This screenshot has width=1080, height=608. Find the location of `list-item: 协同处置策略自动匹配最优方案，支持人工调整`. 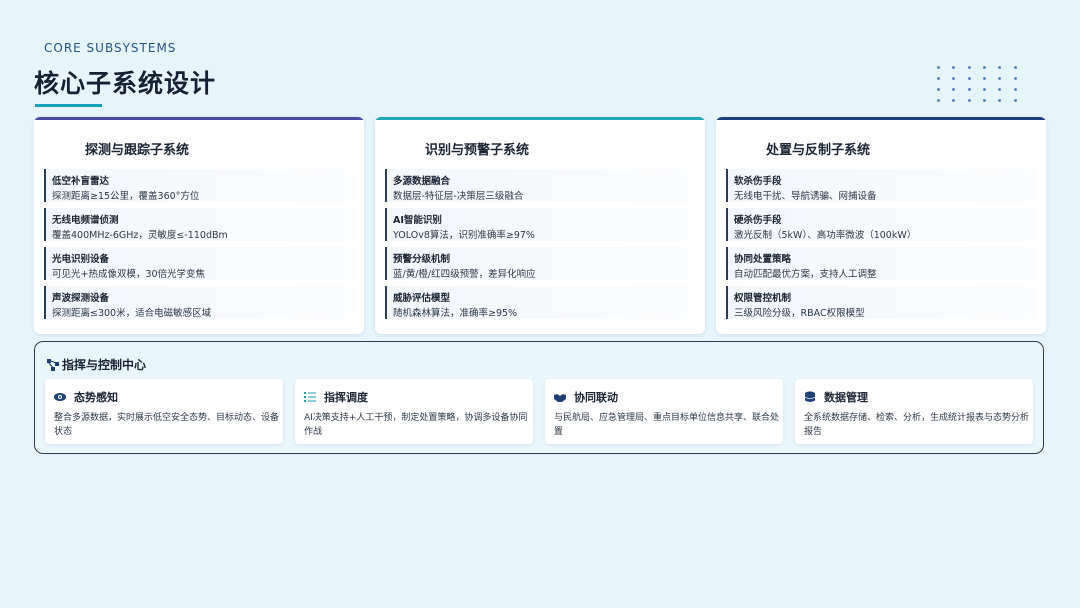

list-item: 协同处置策略自动匹配最优方案，支持人工调整 is located at coordinates (881, 263).